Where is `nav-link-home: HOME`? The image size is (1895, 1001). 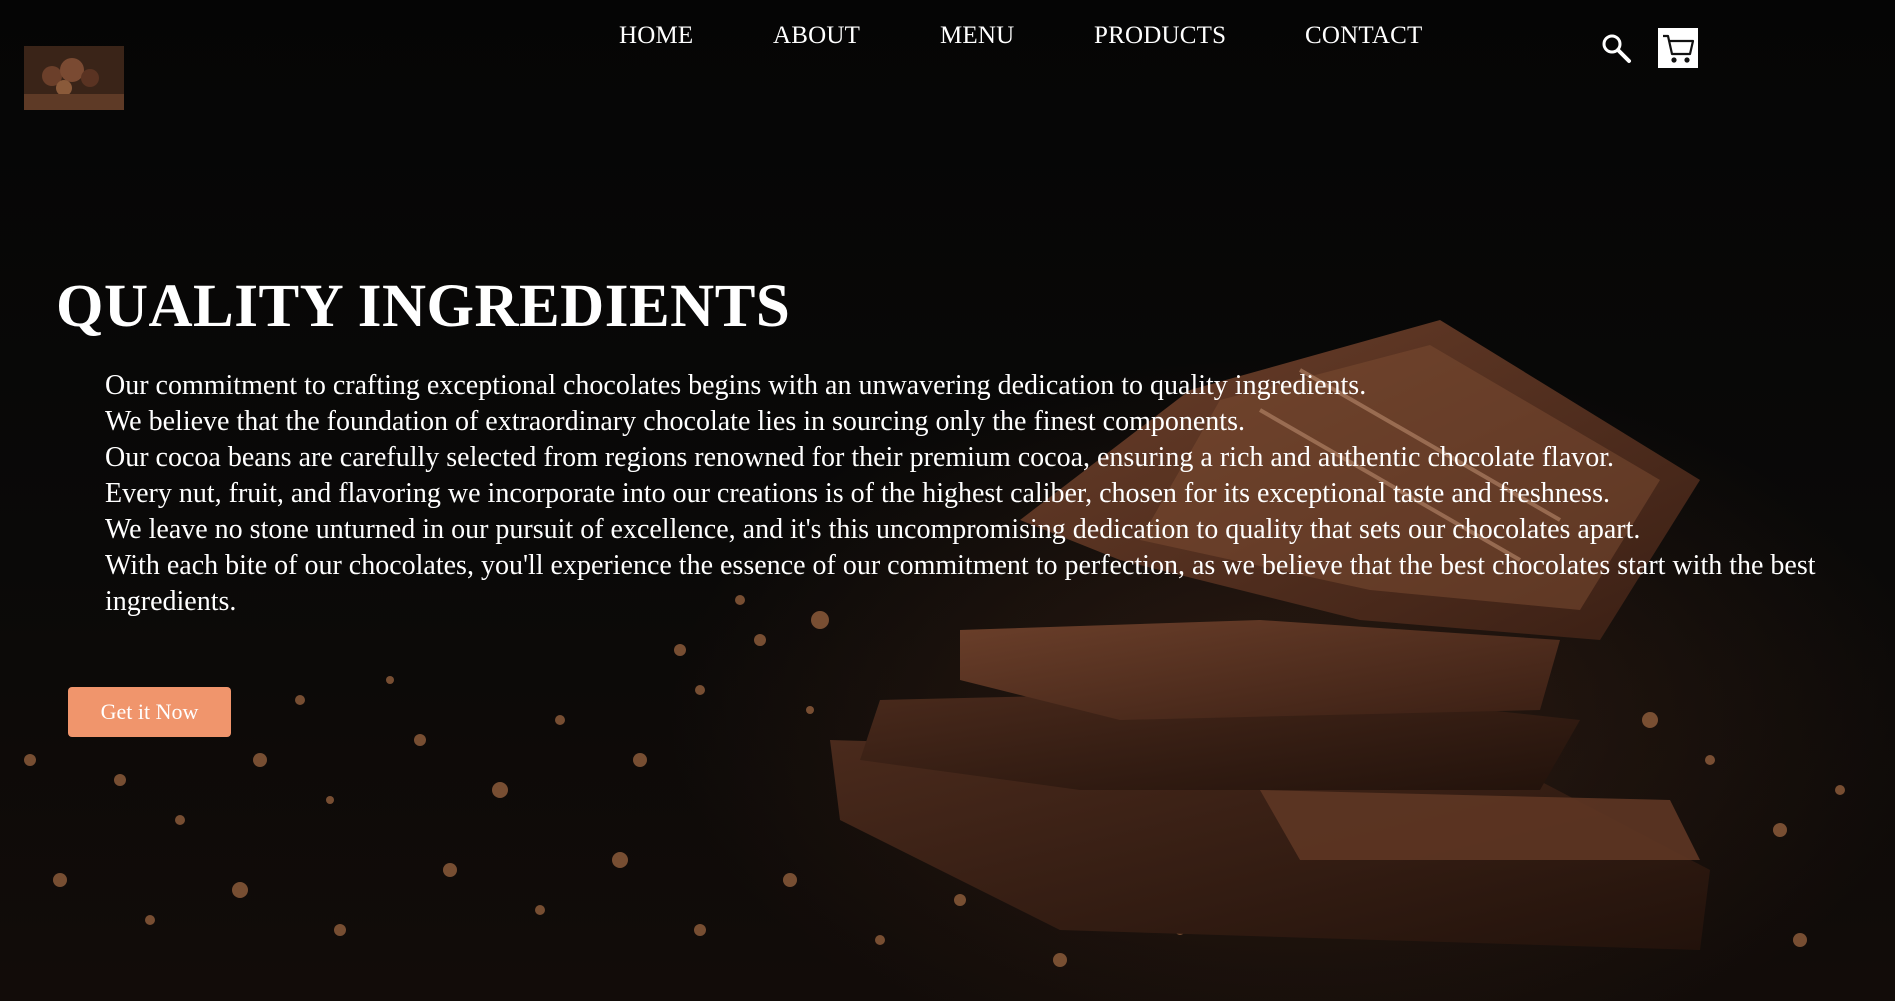 nav-link-home: HOME is located at coordinates (656, 36).